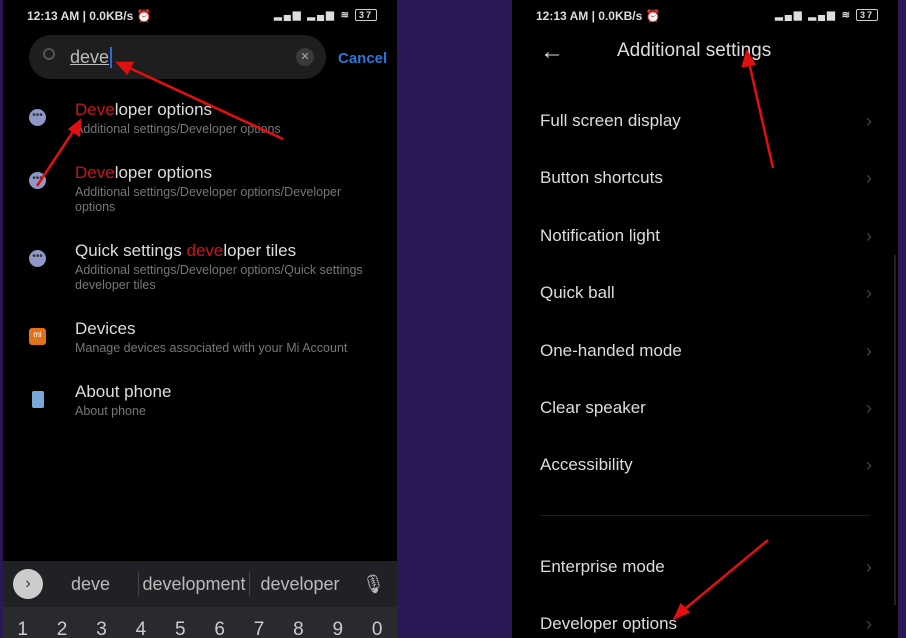 The image size is (906, 638). What do you see at coordinates (49, 54) in the screenshot?
I see `search-icon` at bounding box center [49, 54].